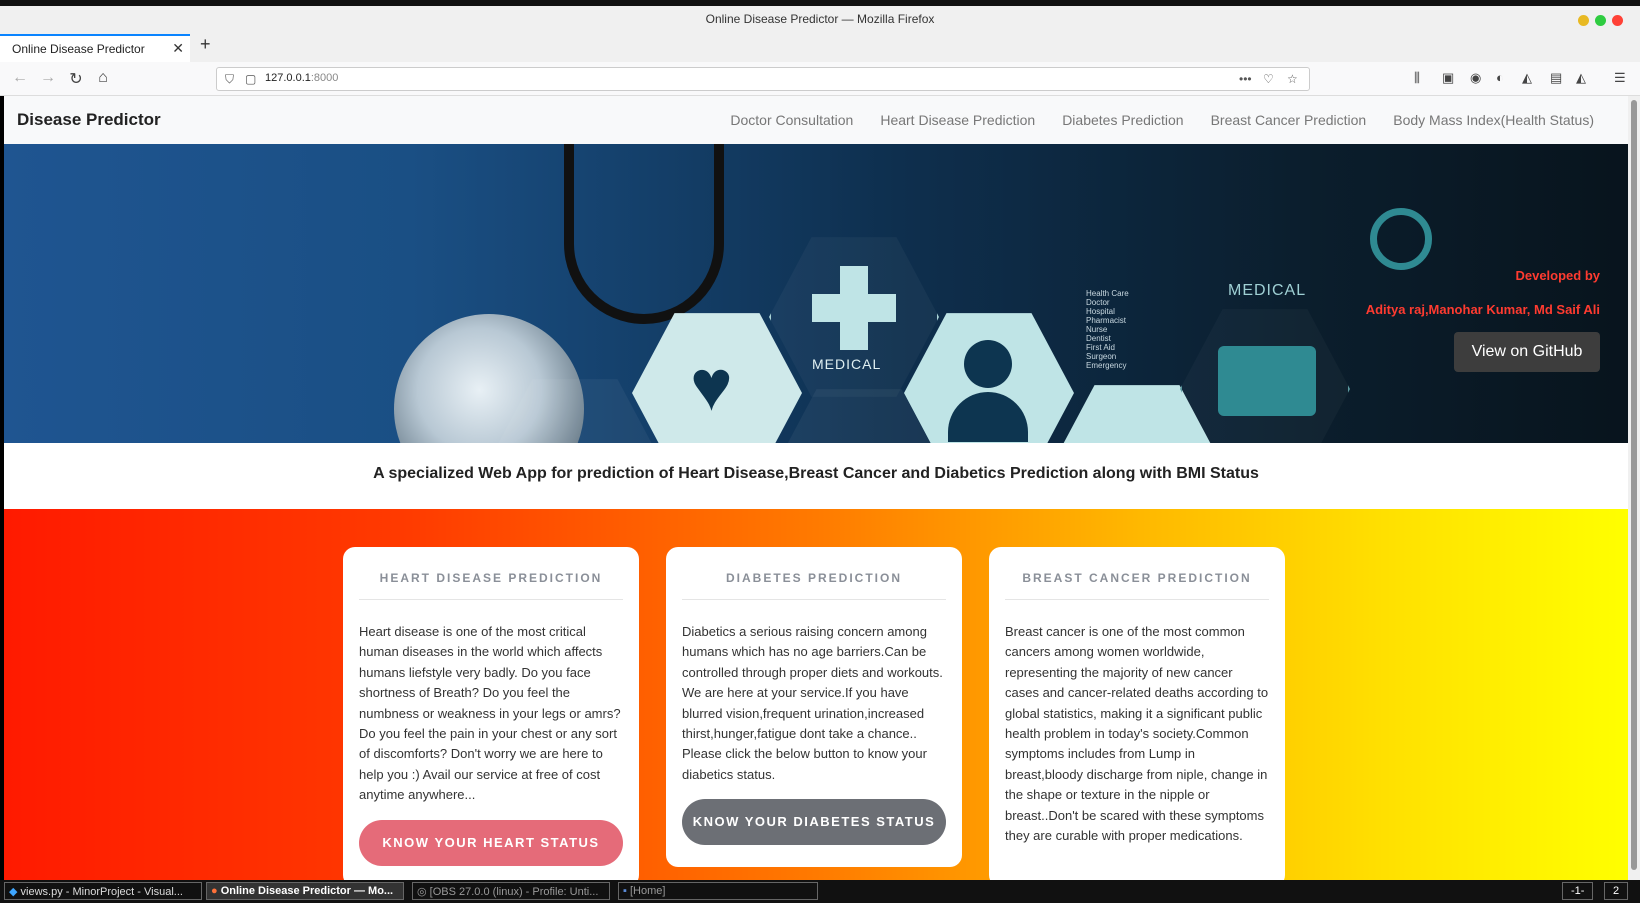  Describe the element at coordinates (763, 79) in the screenshot. I see `address-bar: ⛉ ▢ 127.0.0.1:8000 ••• ♡ ☆` at that location.